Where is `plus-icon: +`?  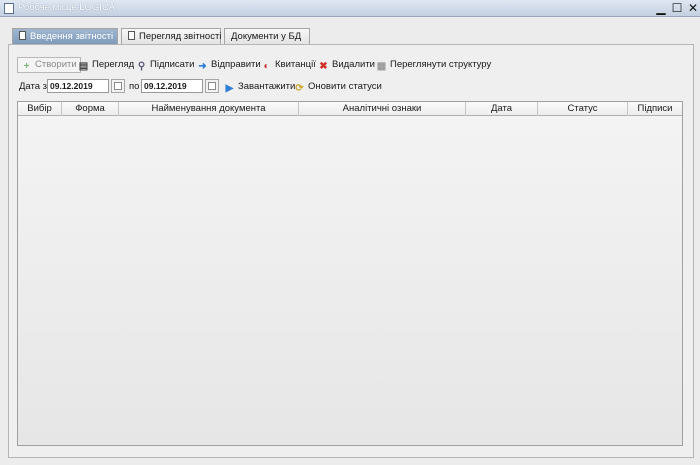
plus-icon: + is located at coordinates (26, 66).